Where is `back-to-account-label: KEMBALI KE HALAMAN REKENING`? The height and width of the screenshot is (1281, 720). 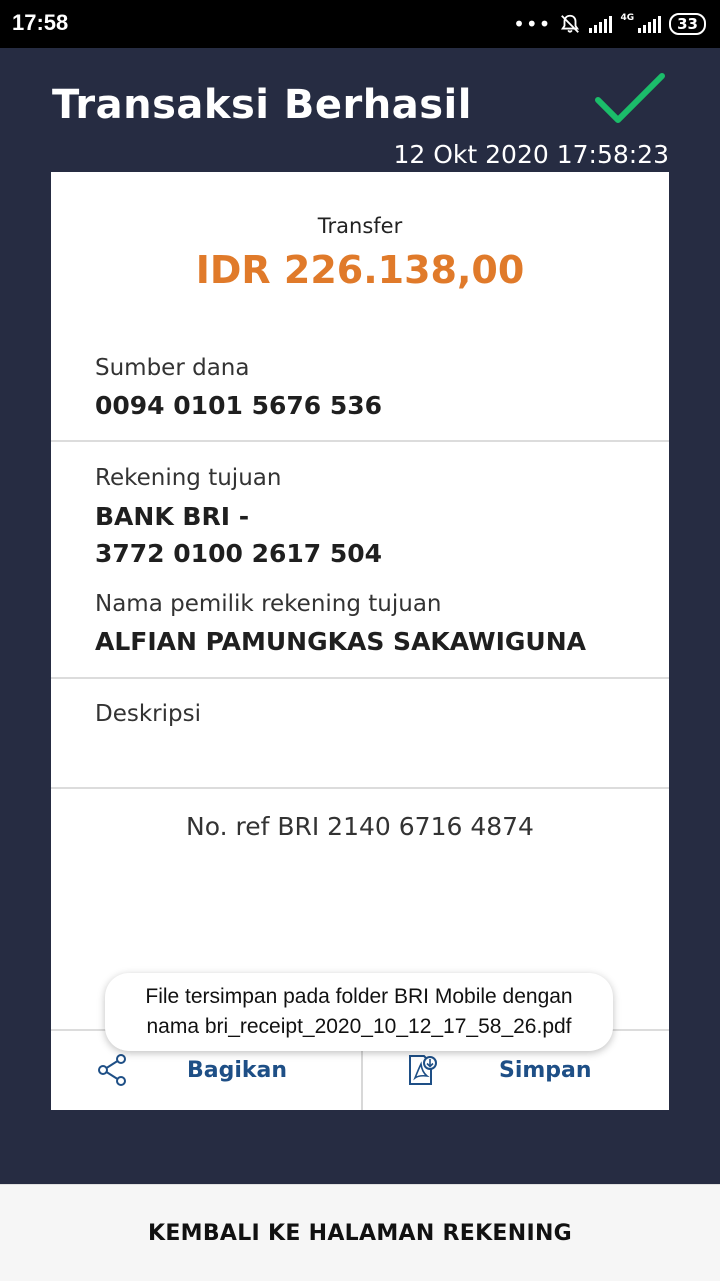 back-to-account-label: KEMBALI KE HALAMAN REKENING is located at coordinates (360, 1233).